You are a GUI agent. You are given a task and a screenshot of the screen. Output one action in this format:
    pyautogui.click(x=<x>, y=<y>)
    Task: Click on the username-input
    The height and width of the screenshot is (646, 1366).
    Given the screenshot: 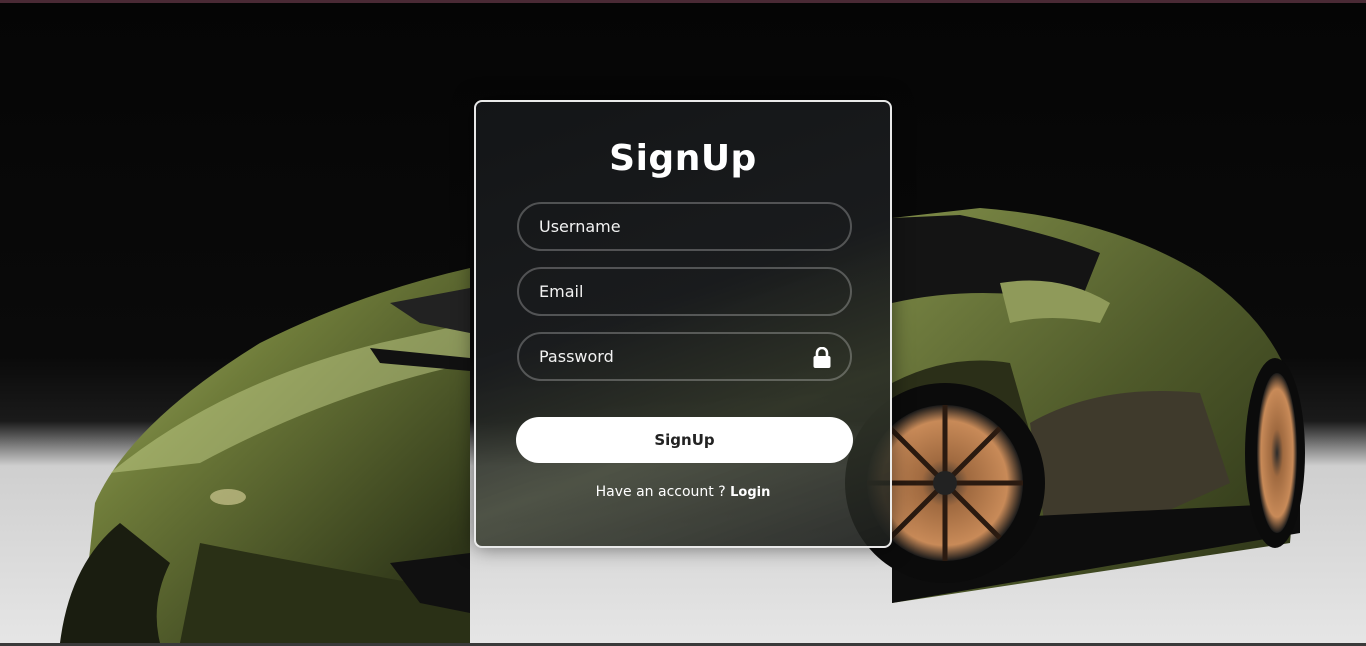 What is the action you would take?
    pyautogui.click(x=684, y=226)
    